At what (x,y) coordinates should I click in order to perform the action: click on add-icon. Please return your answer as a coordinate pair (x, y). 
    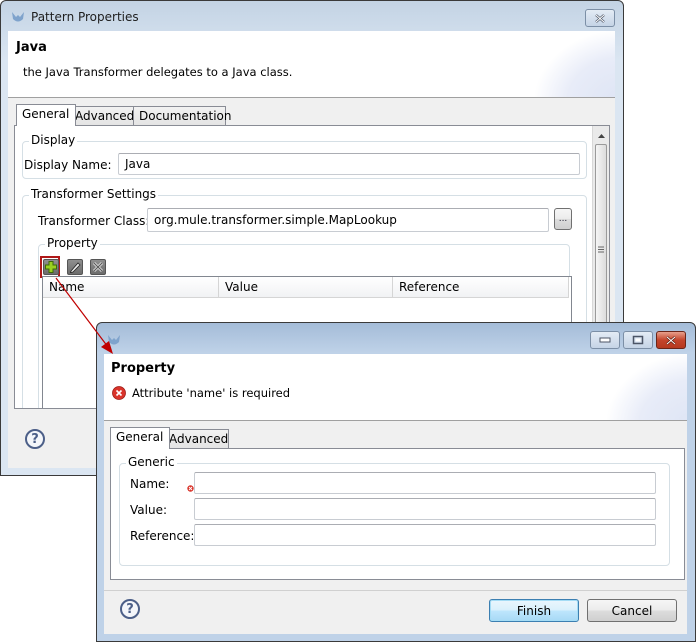
    Looking at the image, I should click on (51, 267).